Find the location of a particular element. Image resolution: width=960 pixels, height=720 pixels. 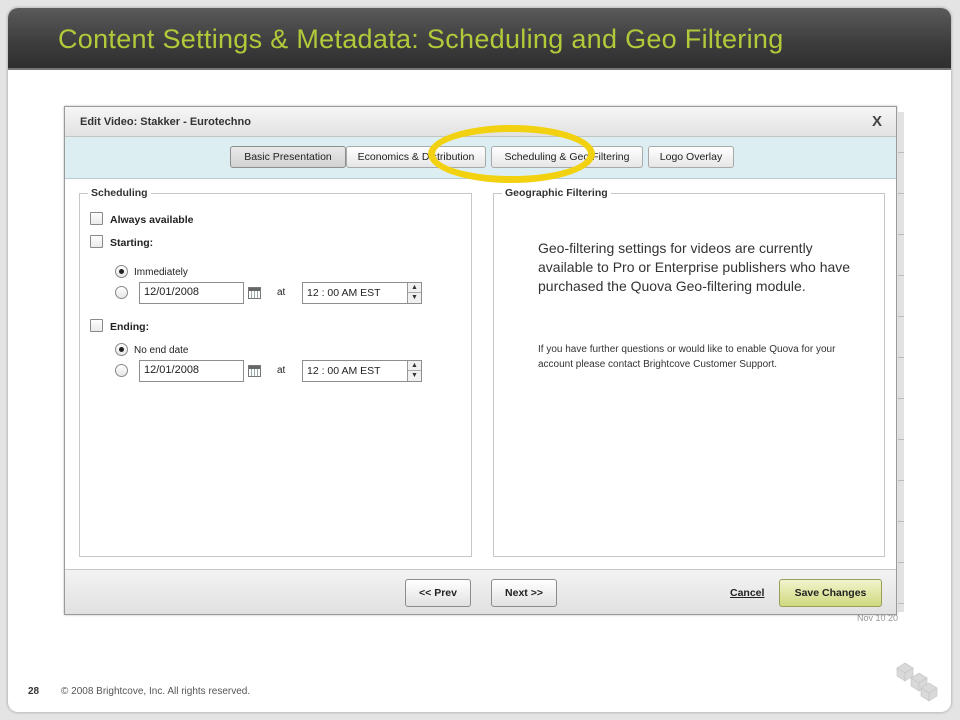

end-date-field: 12/01/2008 is located at coordinates (191, 371).